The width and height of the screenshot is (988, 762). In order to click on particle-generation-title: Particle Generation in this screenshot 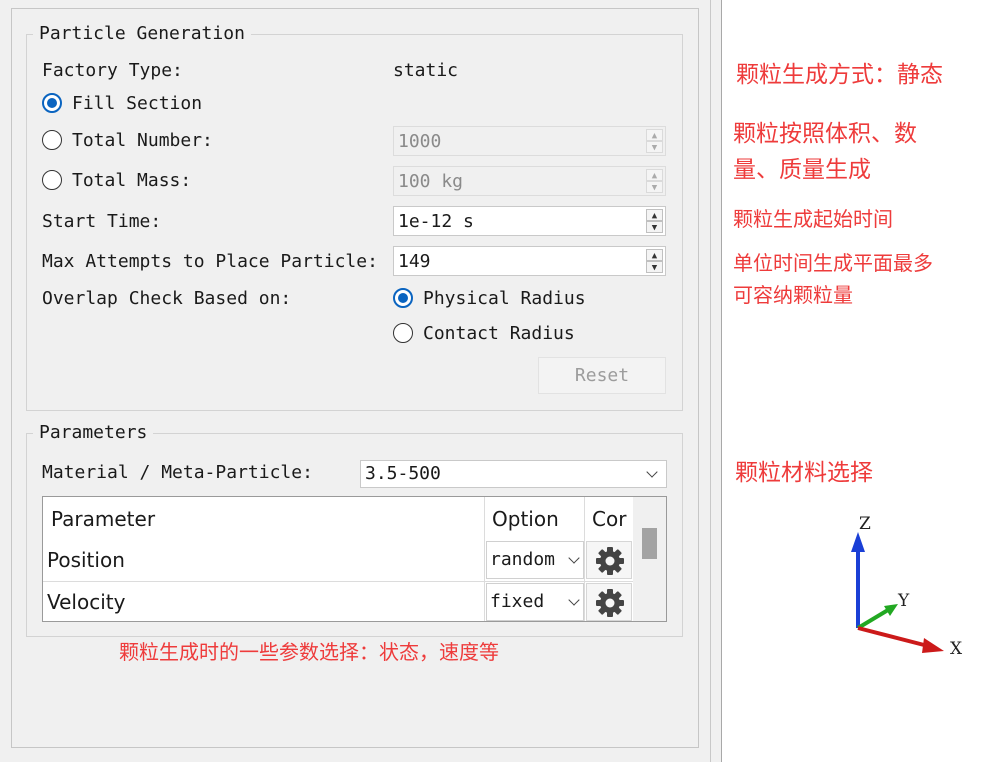, I will do `click(142, 34)`.